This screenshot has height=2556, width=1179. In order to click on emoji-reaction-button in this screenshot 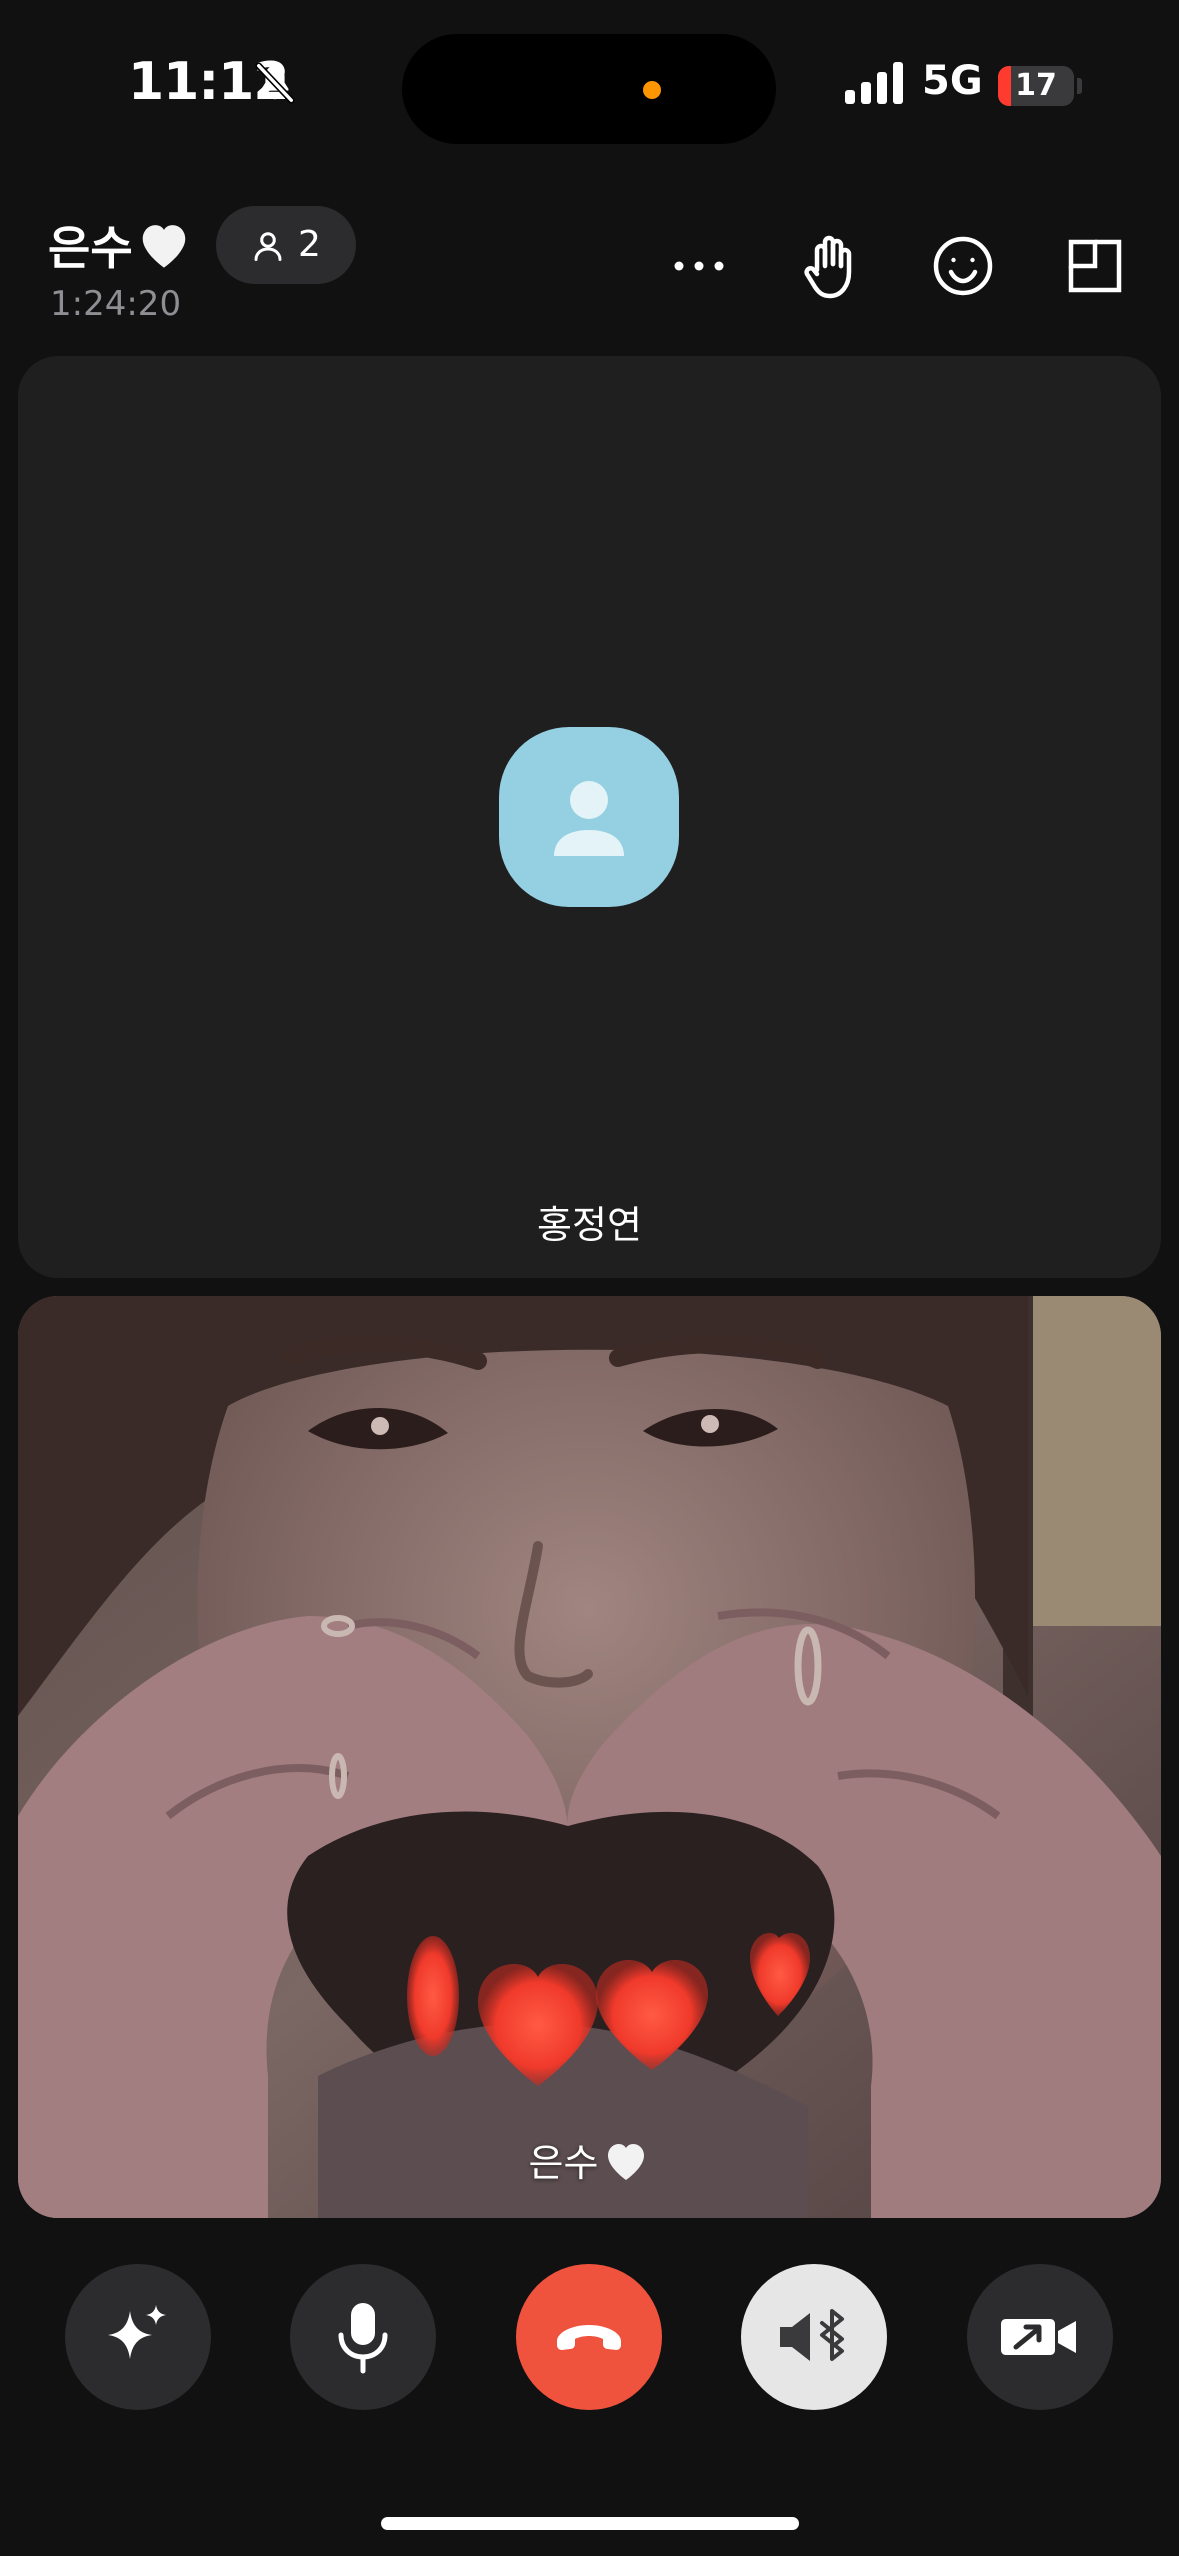, I will do `click(963, 266)`.